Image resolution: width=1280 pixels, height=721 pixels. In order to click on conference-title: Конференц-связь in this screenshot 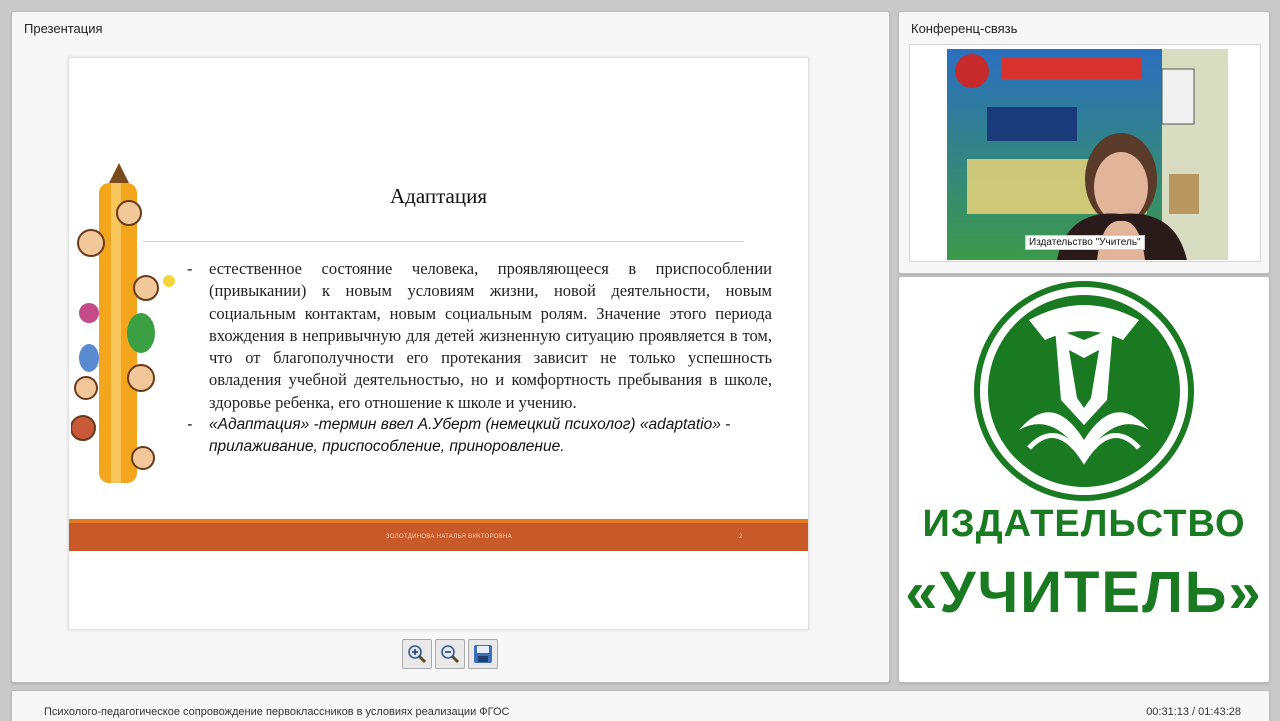, I will do `click(964, 28)`.